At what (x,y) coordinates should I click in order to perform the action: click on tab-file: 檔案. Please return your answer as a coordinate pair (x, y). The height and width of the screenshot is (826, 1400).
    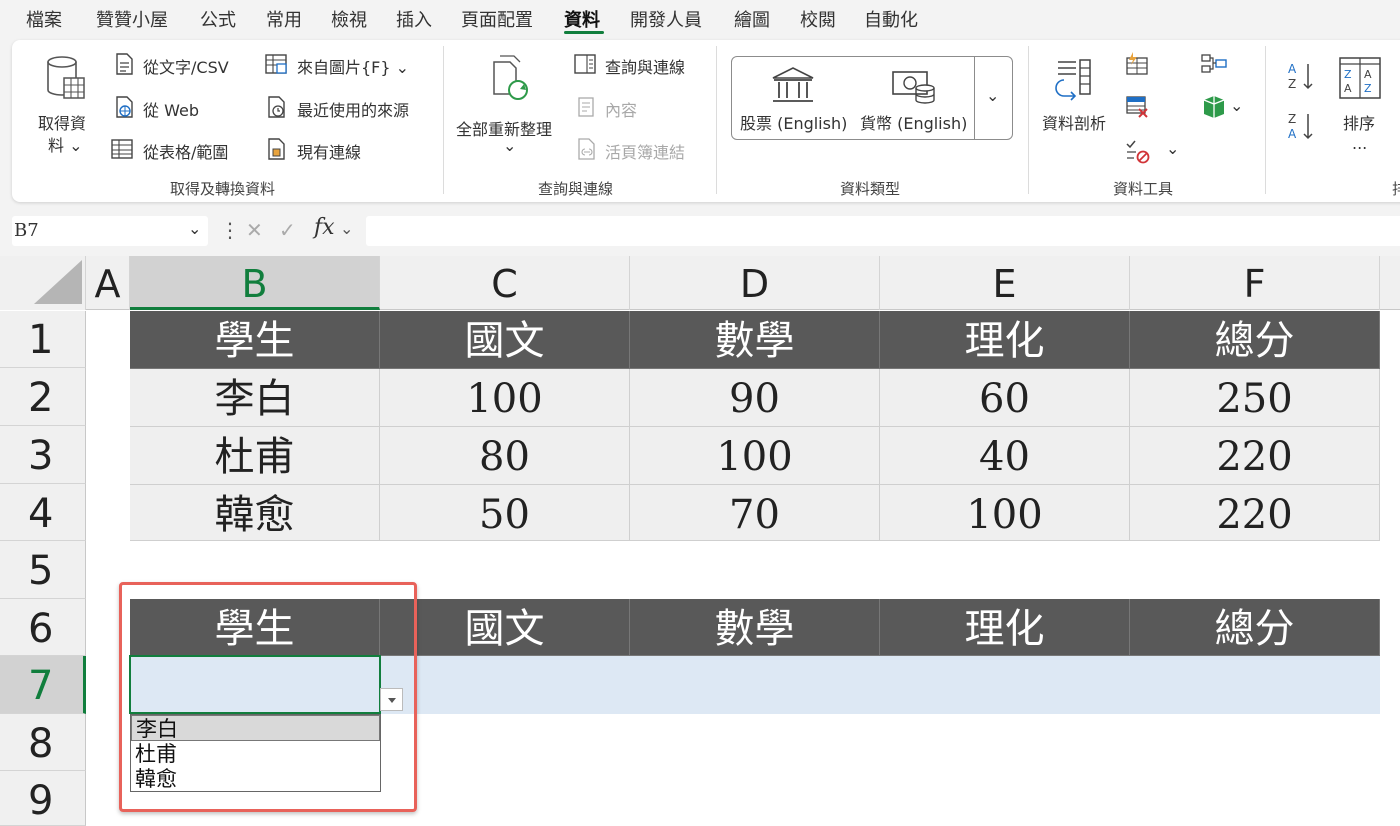
    Looking at the image, I should click on (44, 19).